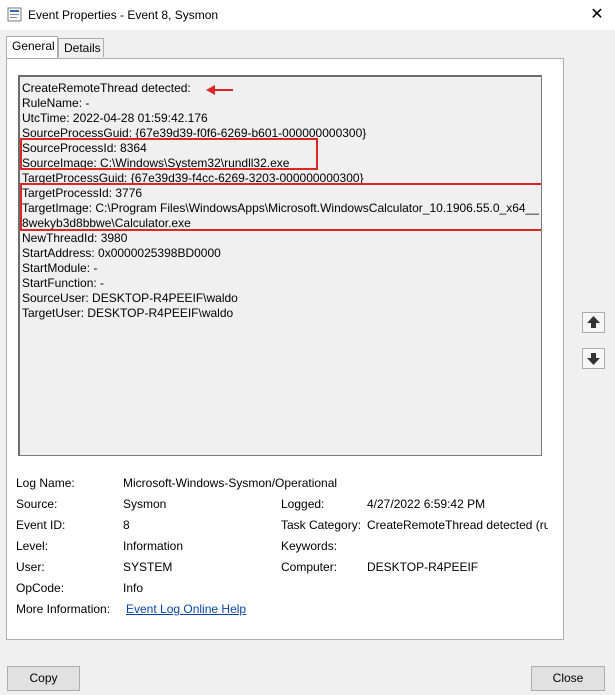 This screenshot has width=615, height=695. Describe the element at coordinates (219, 90) in the screenshot. I see `red-arrow-icon` at that location.